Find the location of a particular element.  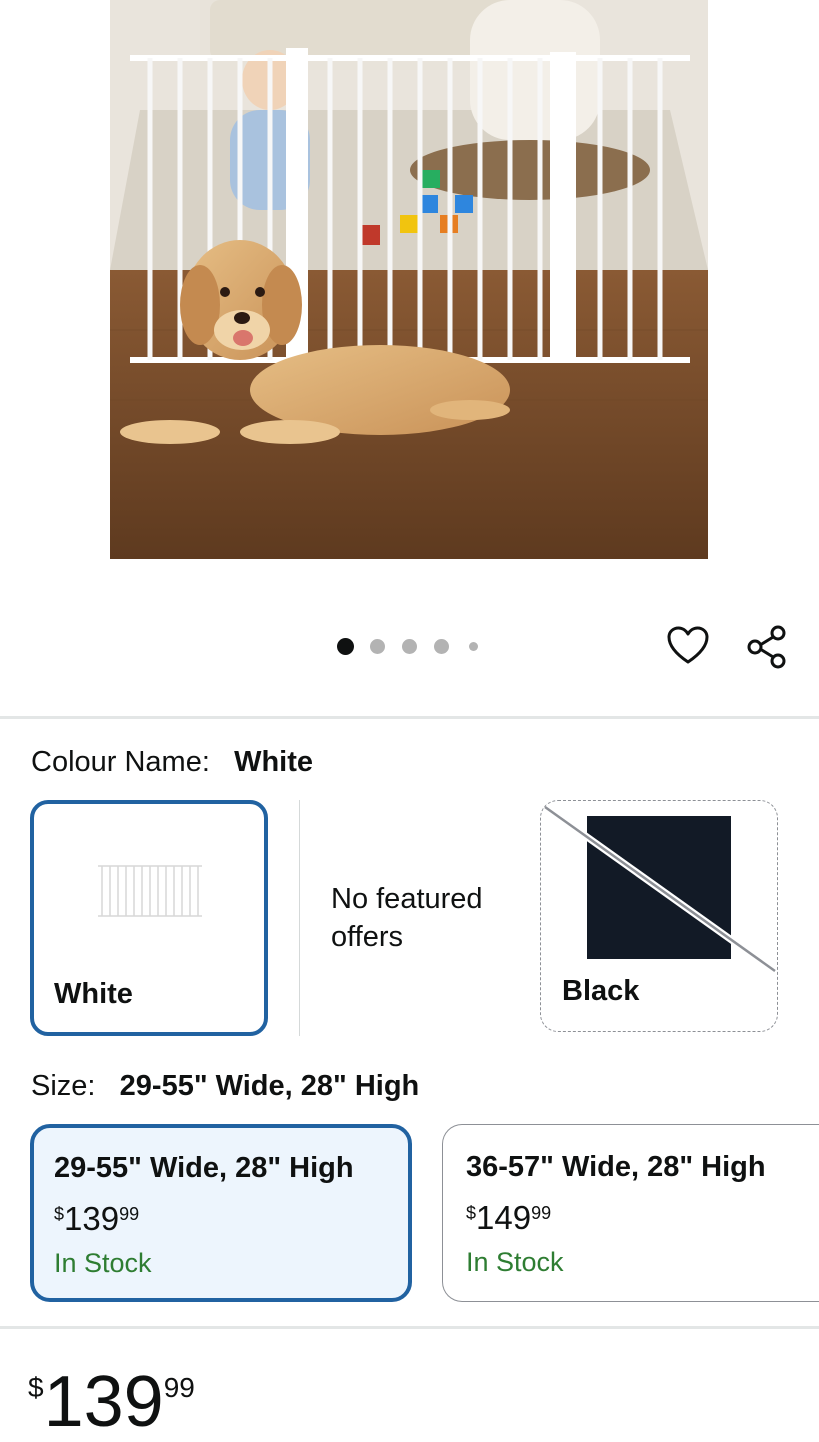

colour-swatch-white-label: White is located at coordinates (93, 994).